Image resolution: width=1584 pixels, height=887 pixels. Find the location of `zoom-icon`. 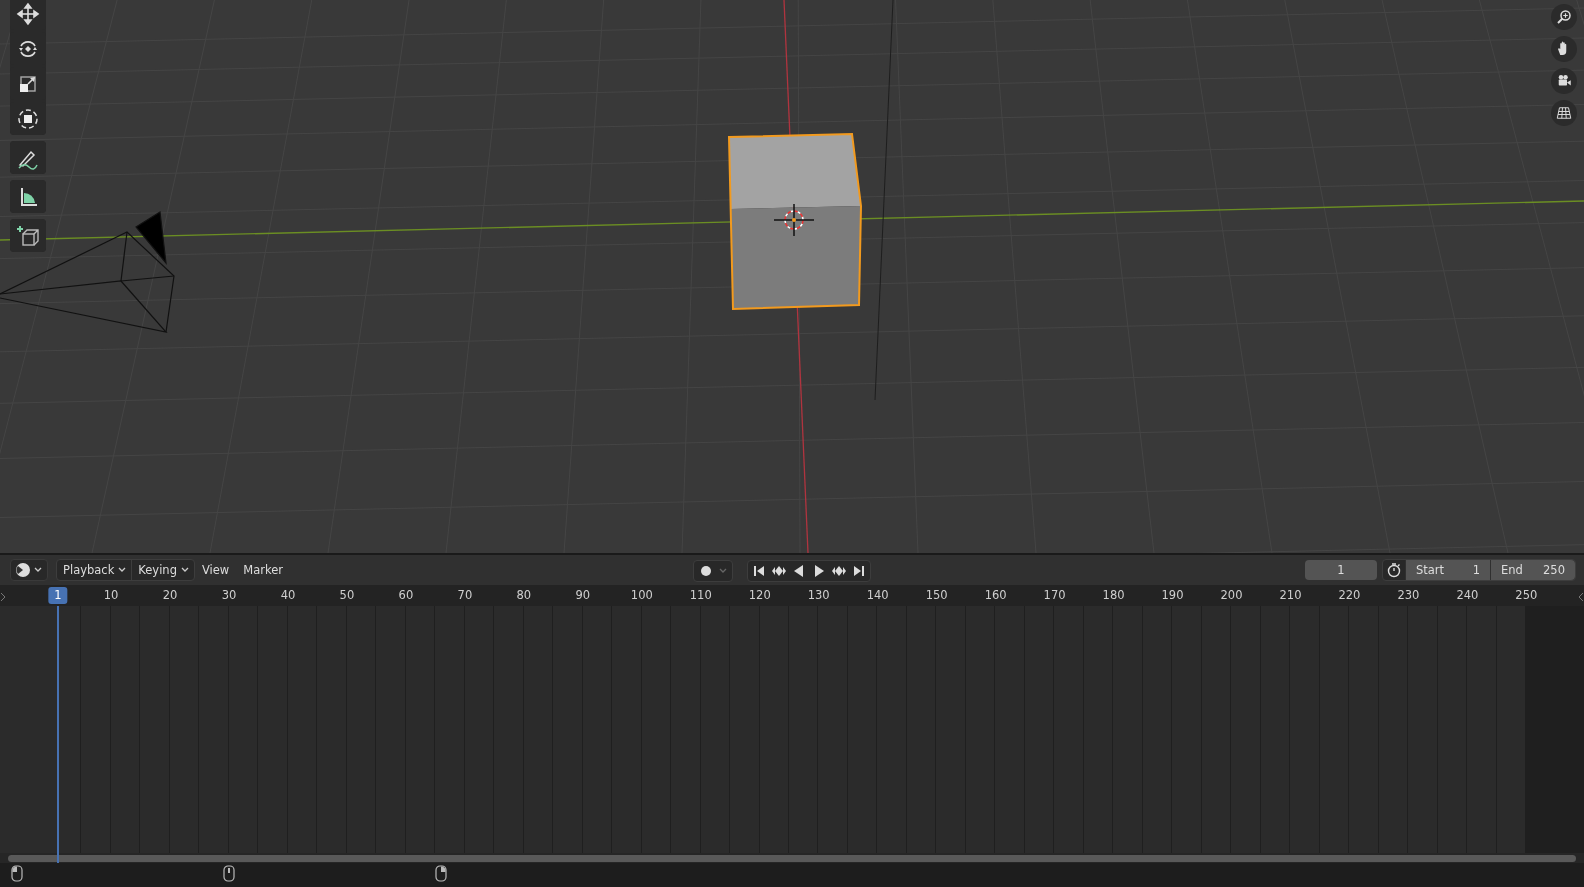

zoom-icon is located at coordinates (1564, 17).